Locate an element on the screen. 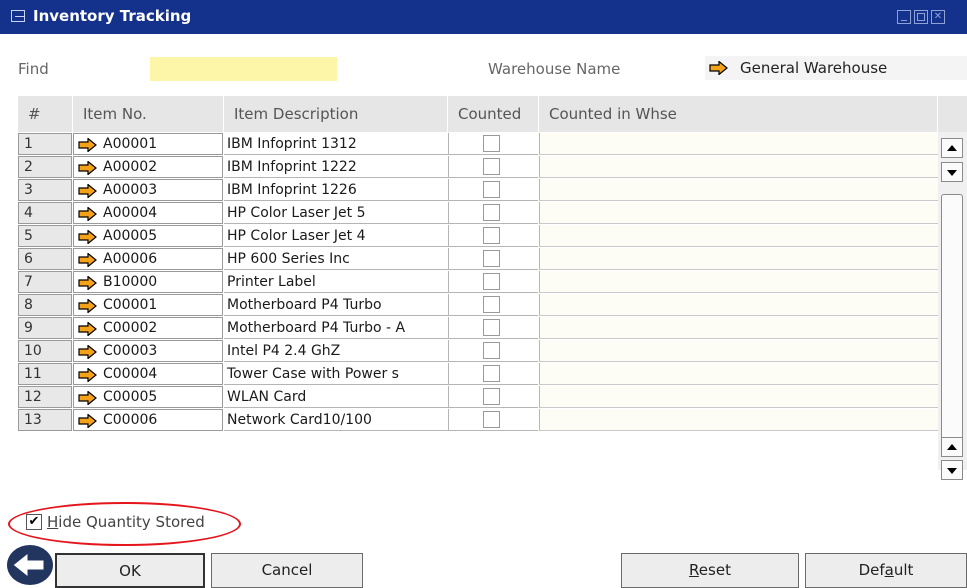 This screenshot has height=588, width=967. table-row: 1 A00001 IBM Infoprint 1312 is located at coordinates (492, 144).